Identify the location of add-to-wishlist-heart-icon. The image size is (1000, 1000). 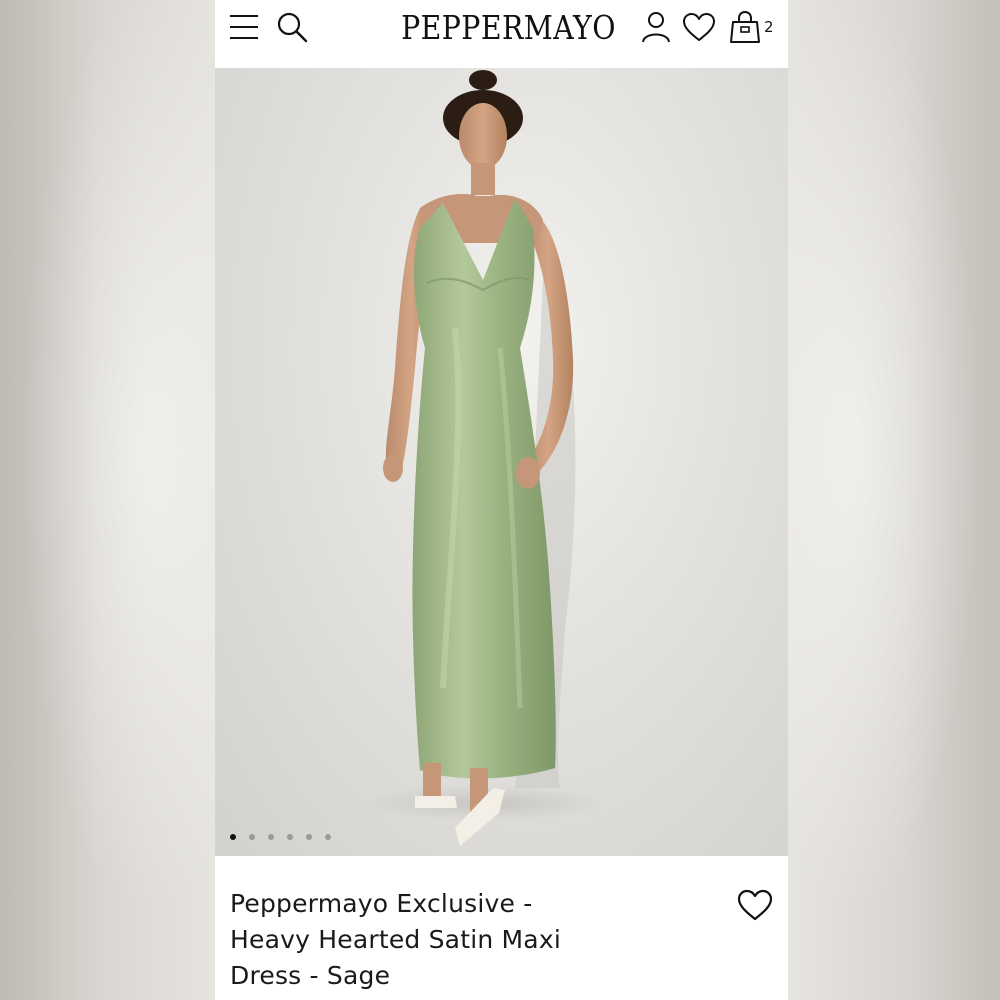
(755, 905).